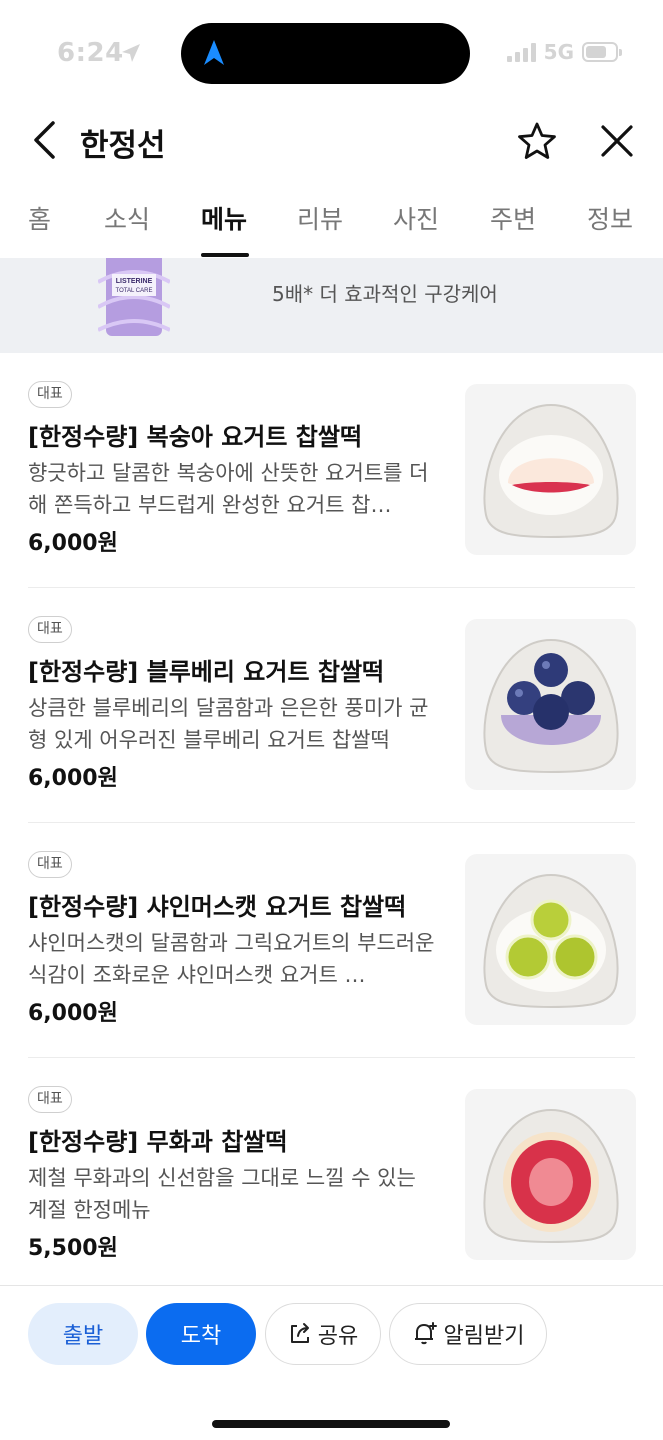 The width and height of the screenshot is (663, 1440). I want to click on status-bar: 6:24 5G, so click(331, 50).